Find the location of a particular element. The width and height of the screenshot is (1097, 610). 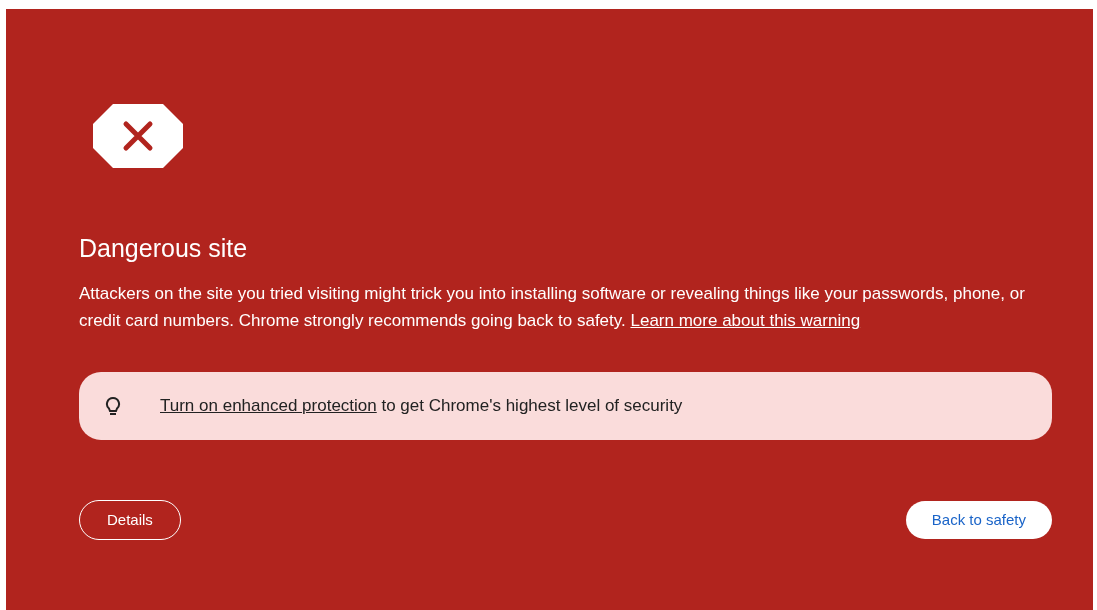

learn-more-link: Learn more about this warning is located at coordinates (745, 320).